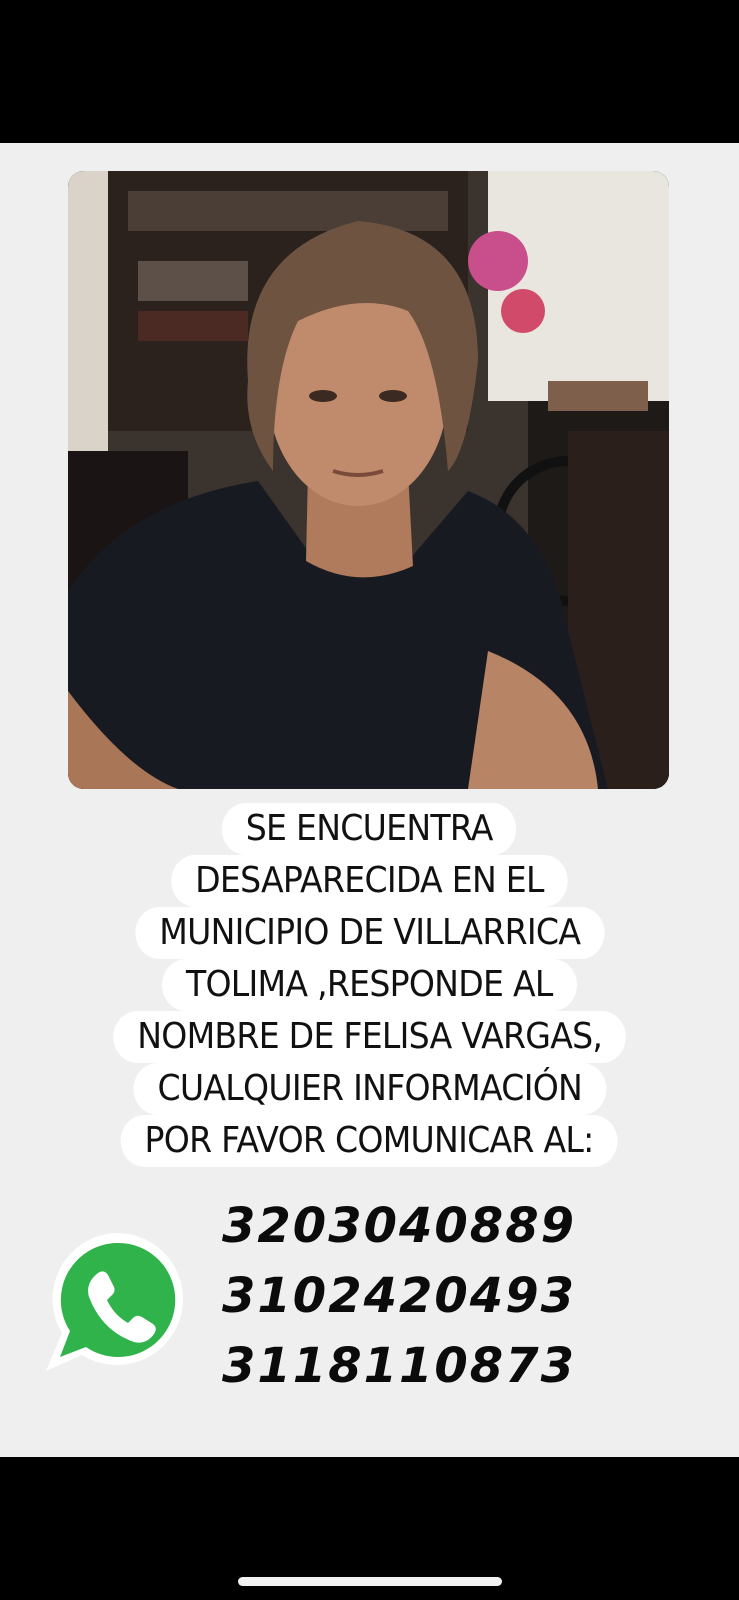 The image size is (739, 1600). Describe the element at coordinates (117, 1300) in the screenshot. I see `whatsapp-icon` at that location.